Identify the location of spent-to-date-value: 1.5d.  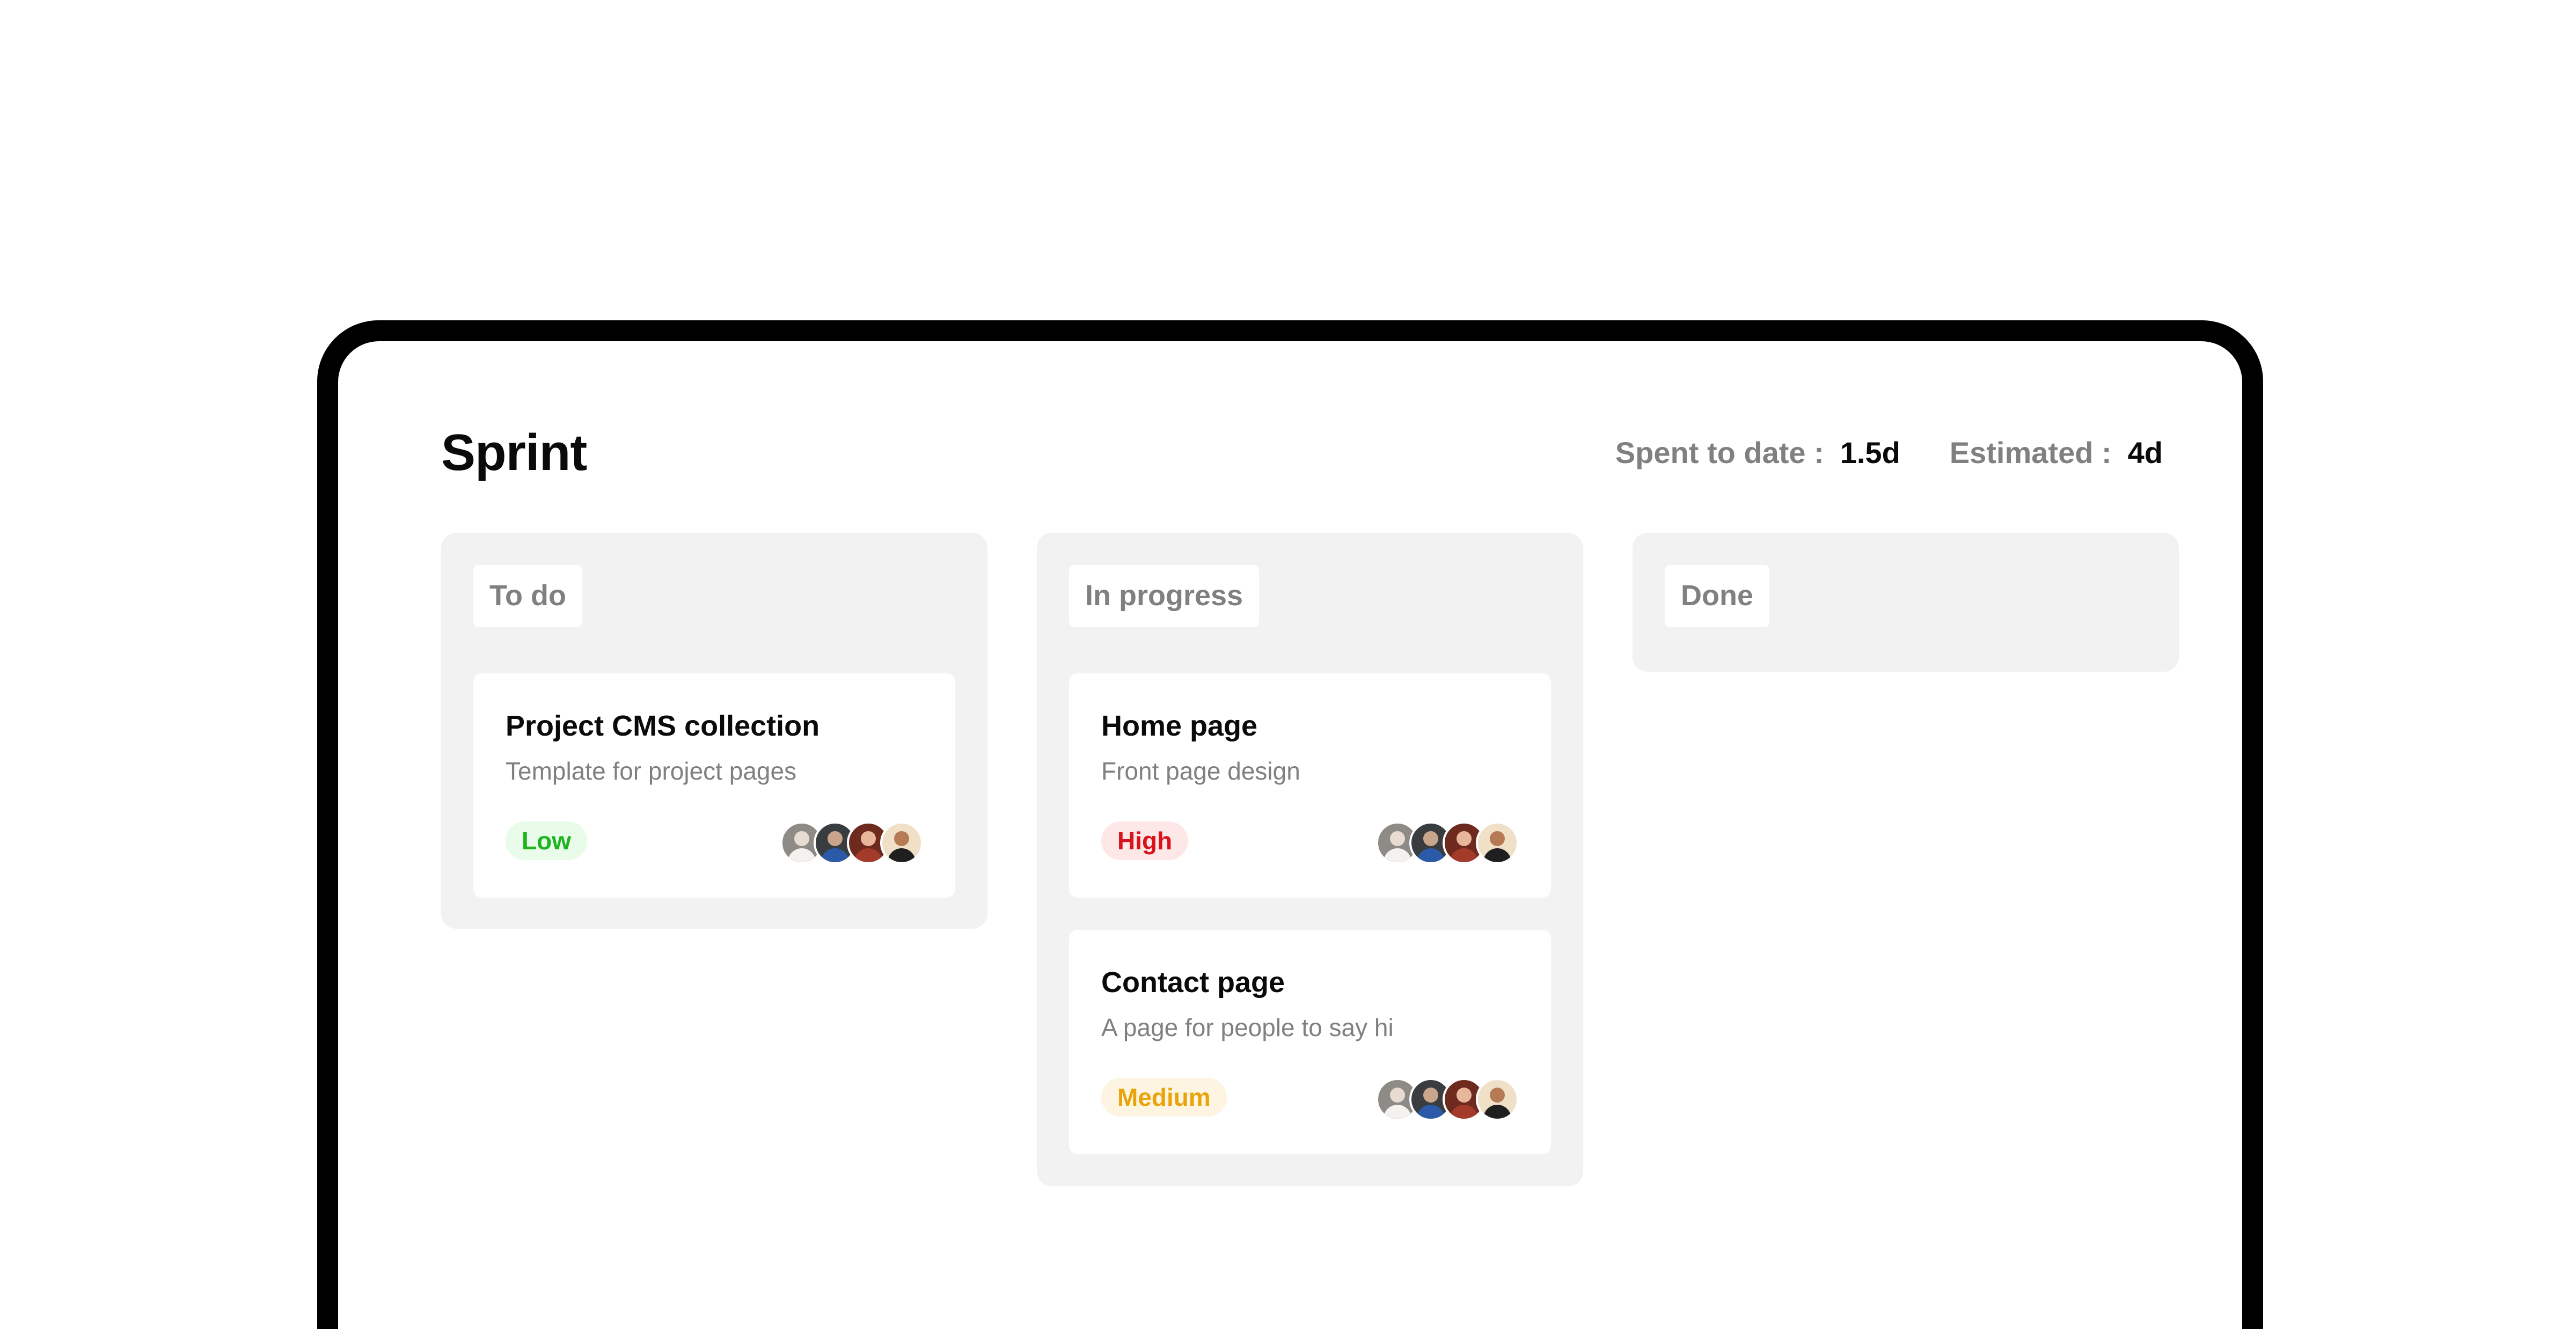
(1870, 453).